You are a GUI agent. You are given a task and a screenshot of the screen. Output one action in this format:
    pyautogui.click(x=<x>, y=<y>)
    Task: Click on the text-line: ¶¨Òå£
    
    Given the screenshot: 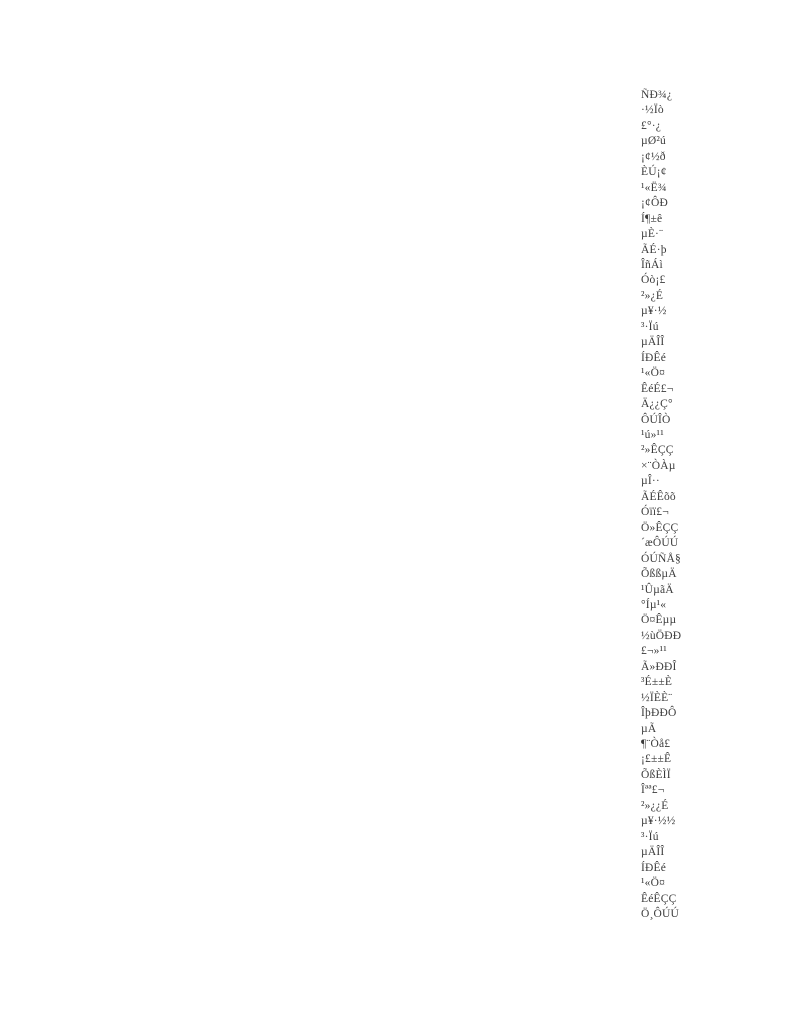 What is the action you would take?
    pyautogui.click(x=656, y=744)
    